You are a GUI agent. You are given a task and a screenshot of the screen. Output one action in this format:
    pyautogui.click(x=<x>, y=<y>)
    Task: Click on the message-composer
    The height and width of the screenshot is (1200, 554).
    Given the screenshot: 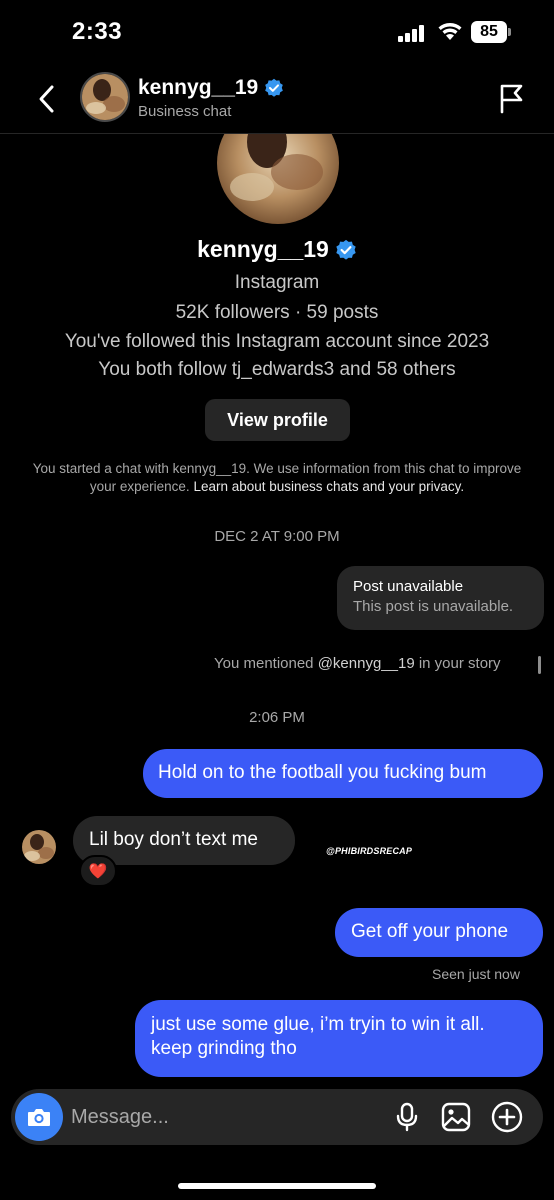 What is the action you would take?
    pyautogui.click(x=277, y=1117)
    